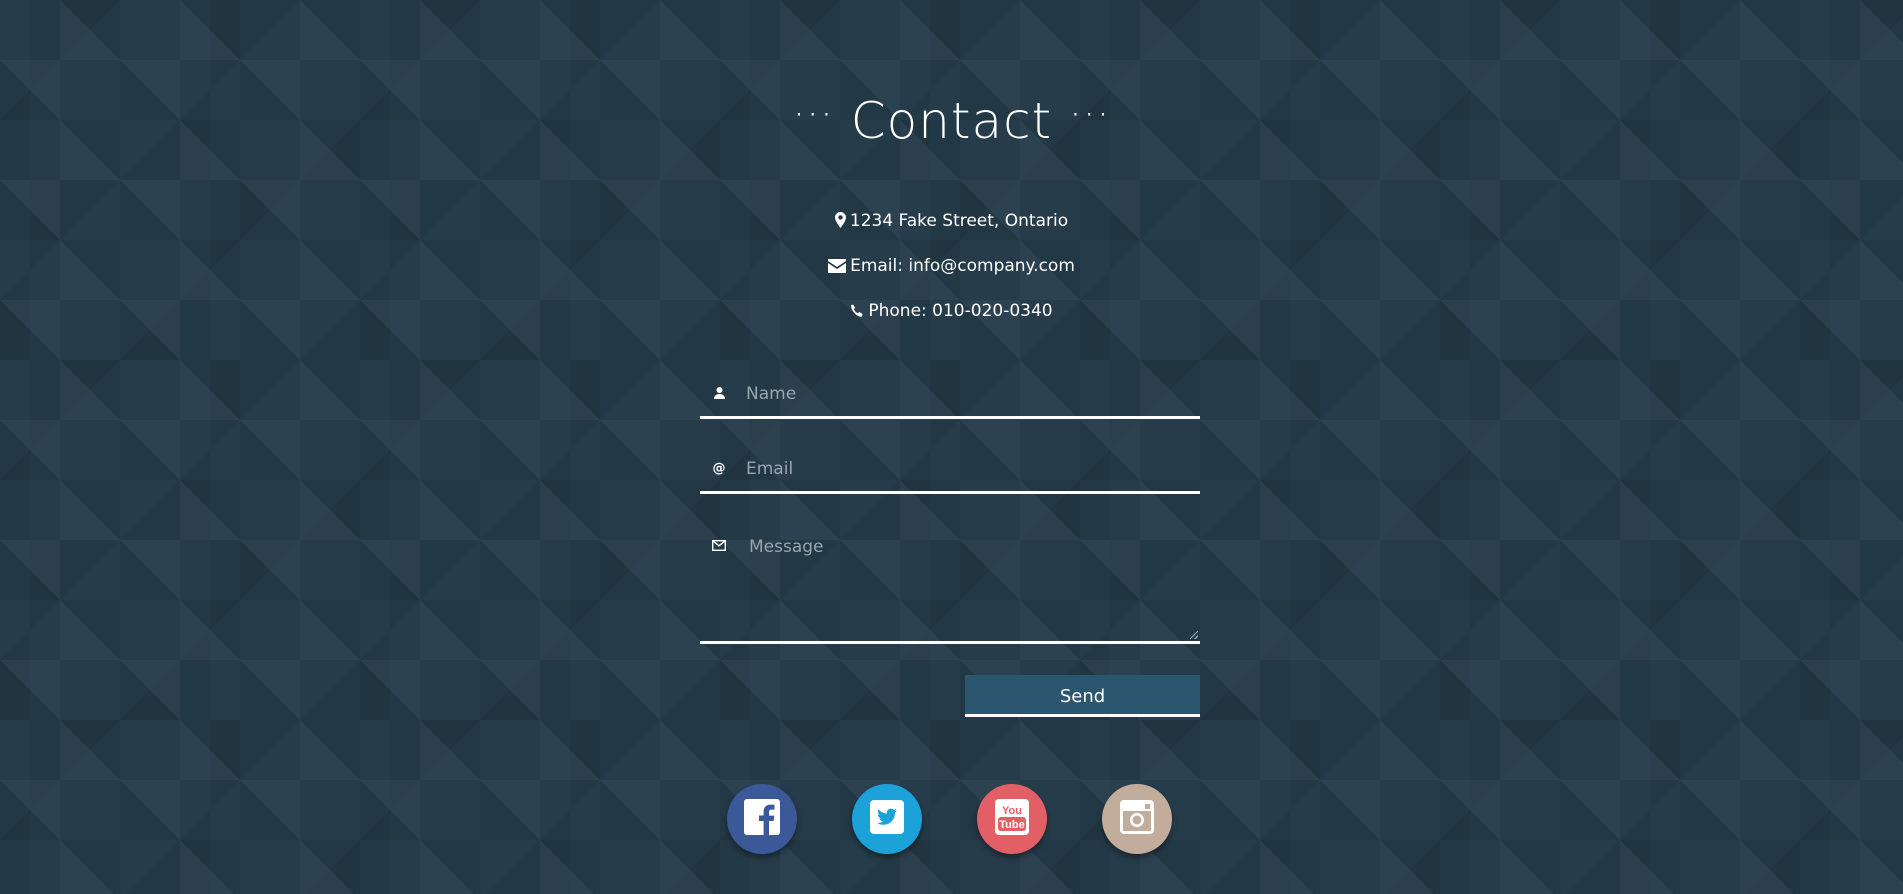  I want to click on page-title: ··· Contact ···, so click(951, 118).